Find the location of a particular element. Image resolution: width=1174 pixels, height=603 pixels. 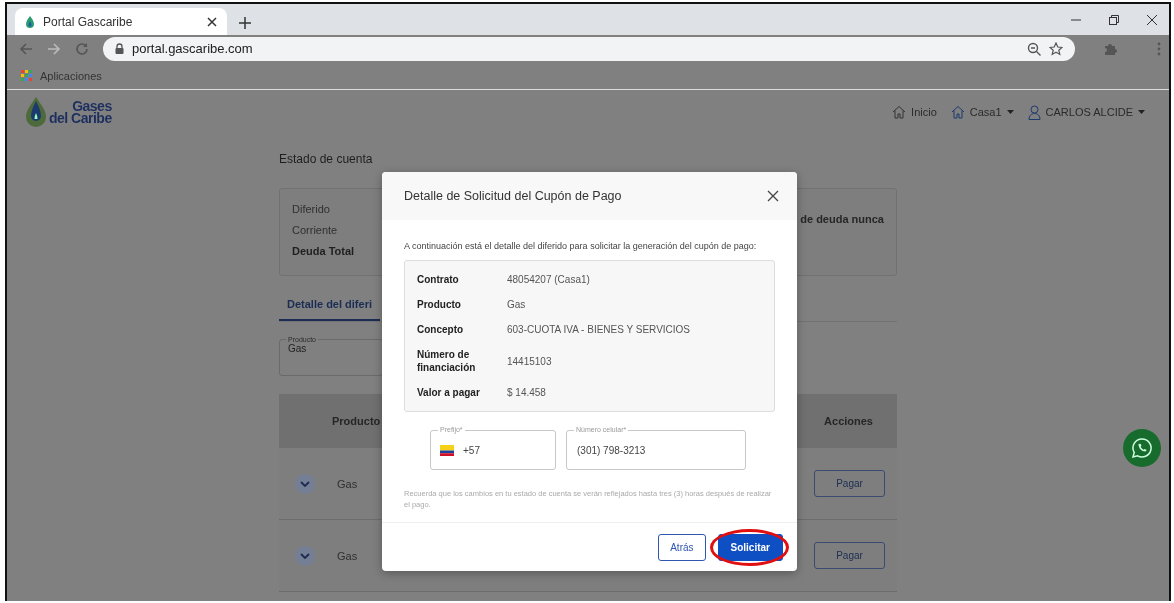

logo-text: del Caribe is located at coordinates (80, 118).